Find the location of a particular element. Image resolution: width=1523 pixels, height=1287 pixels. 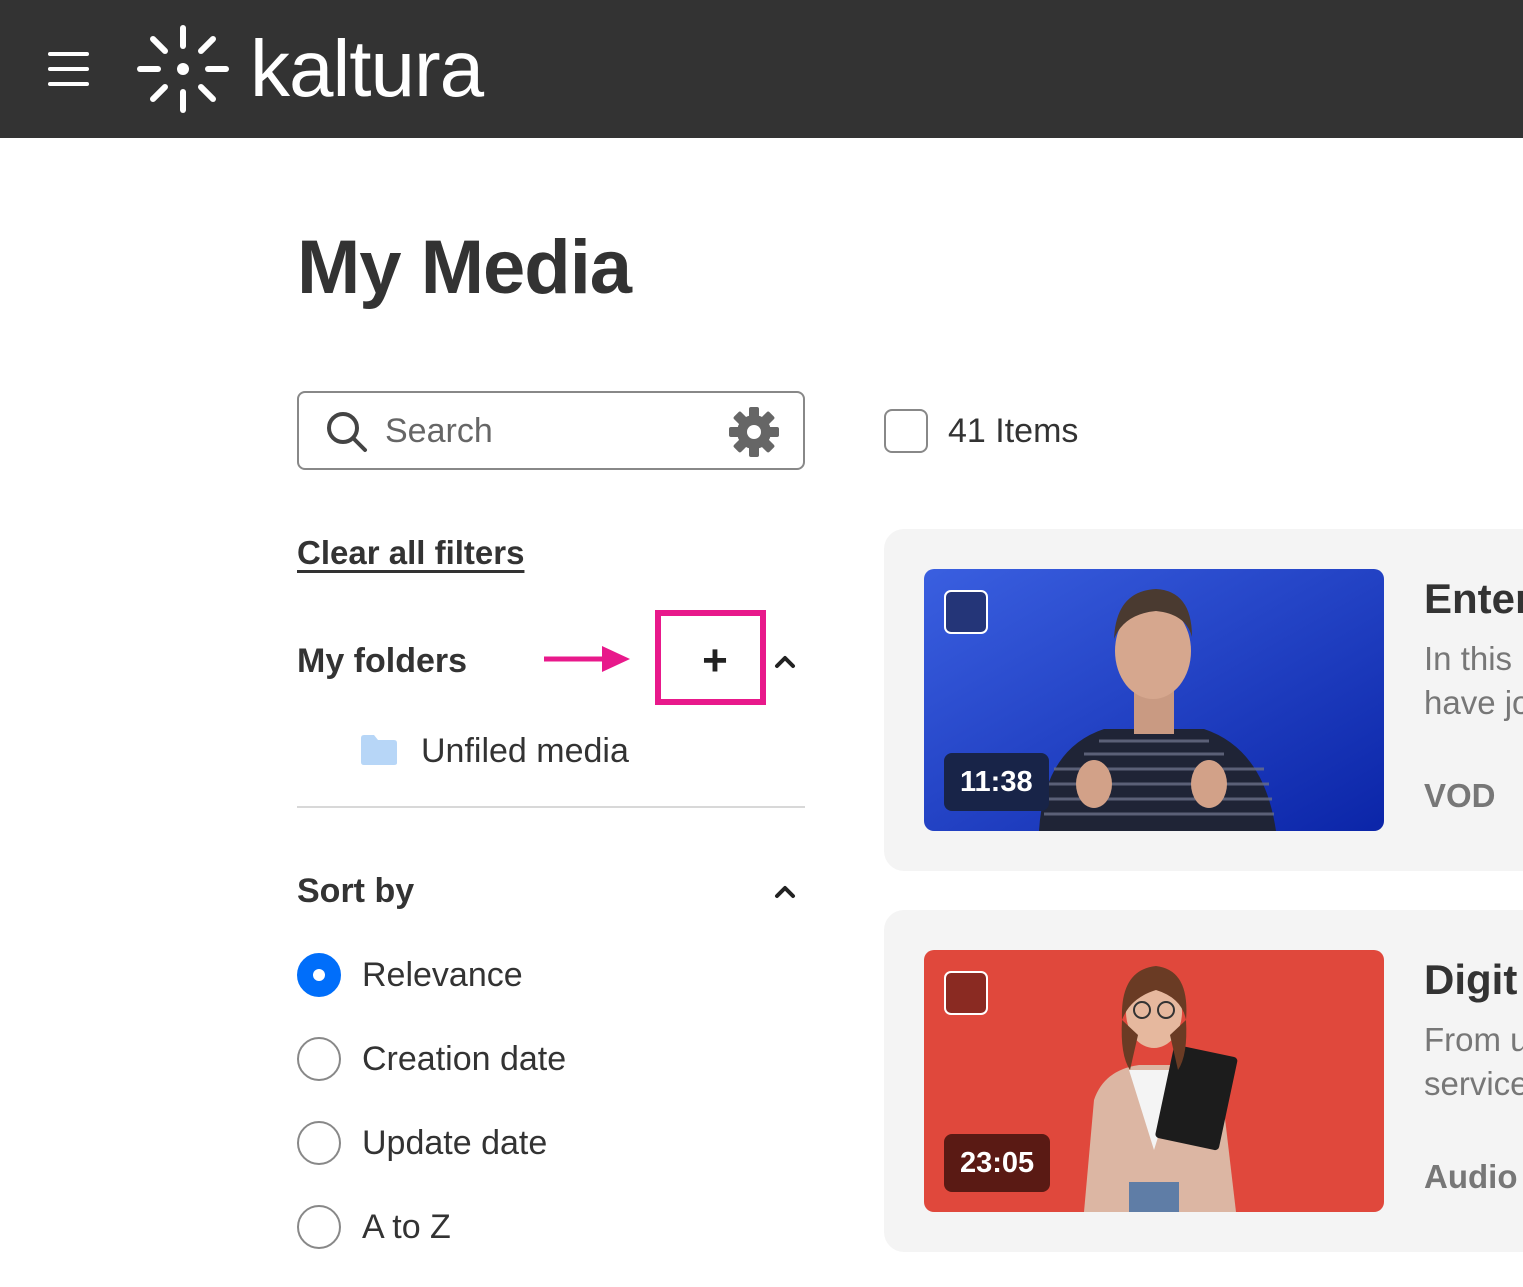

sort-option-label: Creation date is located at coordinates (464, 1059).